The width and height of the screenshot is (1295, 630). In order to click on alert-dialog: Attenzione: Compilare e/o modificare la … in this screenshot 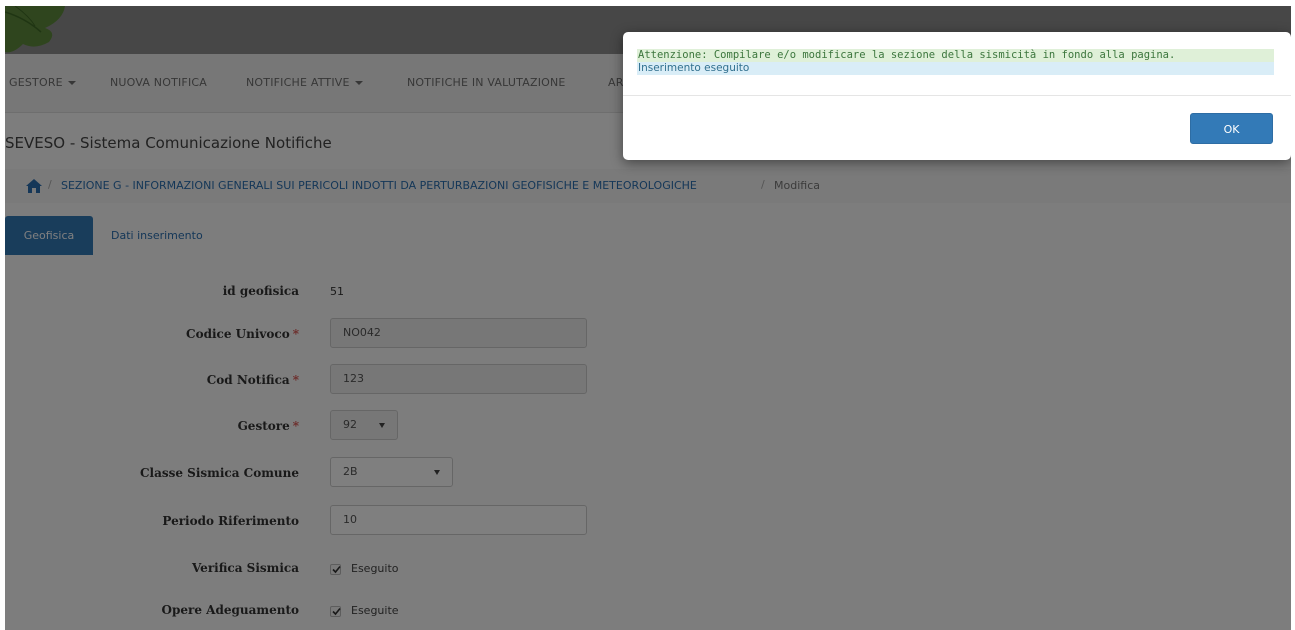, I will do `click(957, 96)`.